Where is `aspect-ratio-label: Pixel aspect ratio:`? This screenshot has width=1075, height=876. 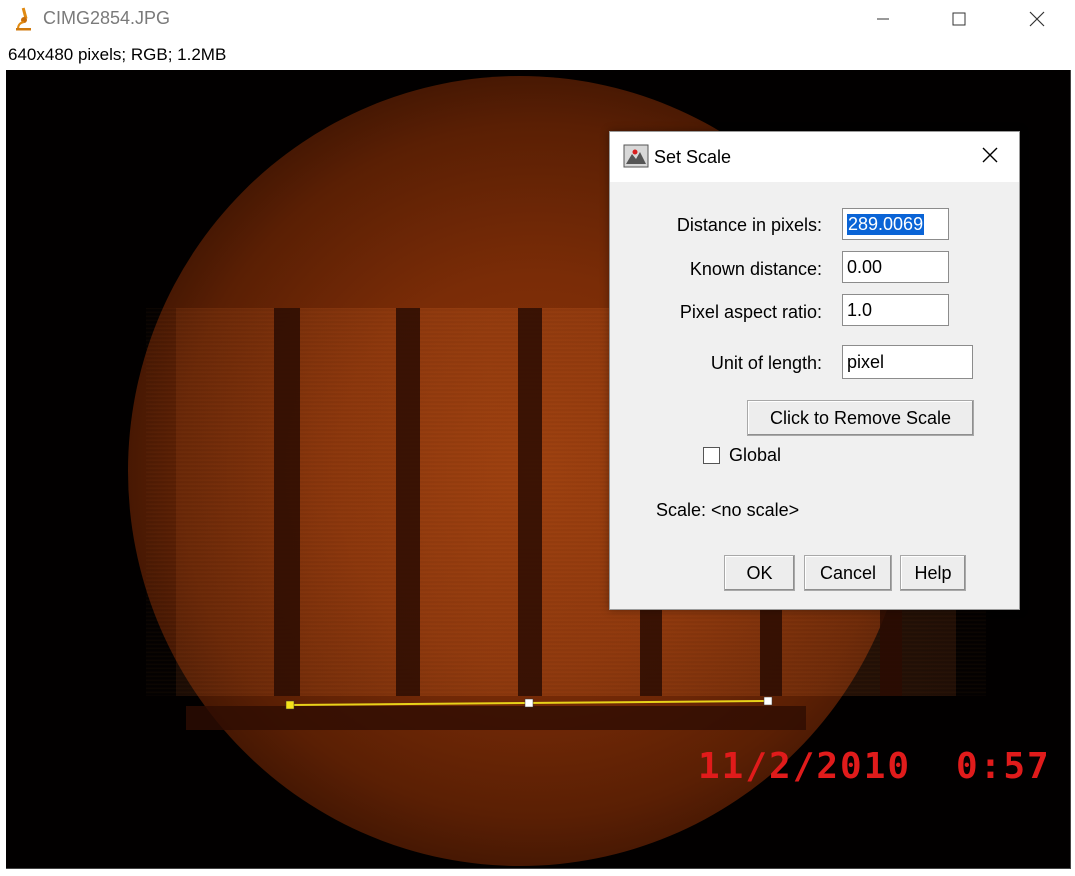 aspect-ratio-label: Pixel aspect ratio: is located at coordinates (750, 312).